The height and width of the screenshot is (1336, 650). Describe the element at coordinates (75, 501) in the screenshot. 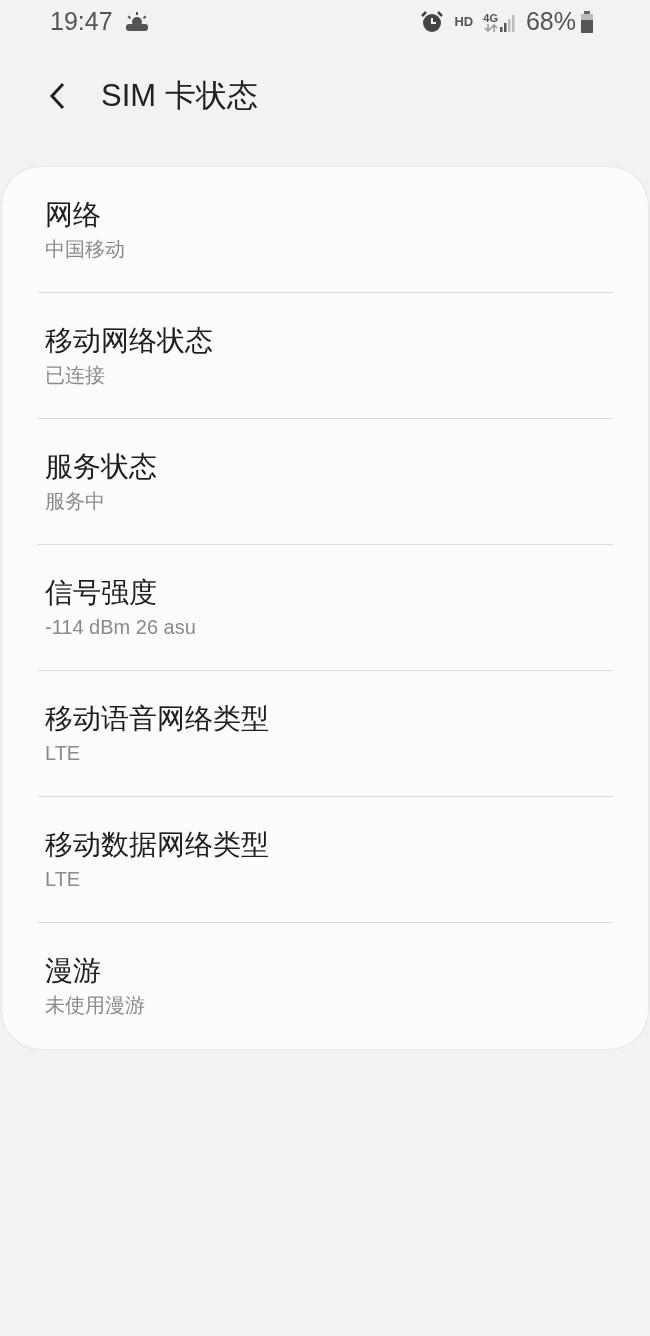

I see `setting-value: 服务中` at that location.